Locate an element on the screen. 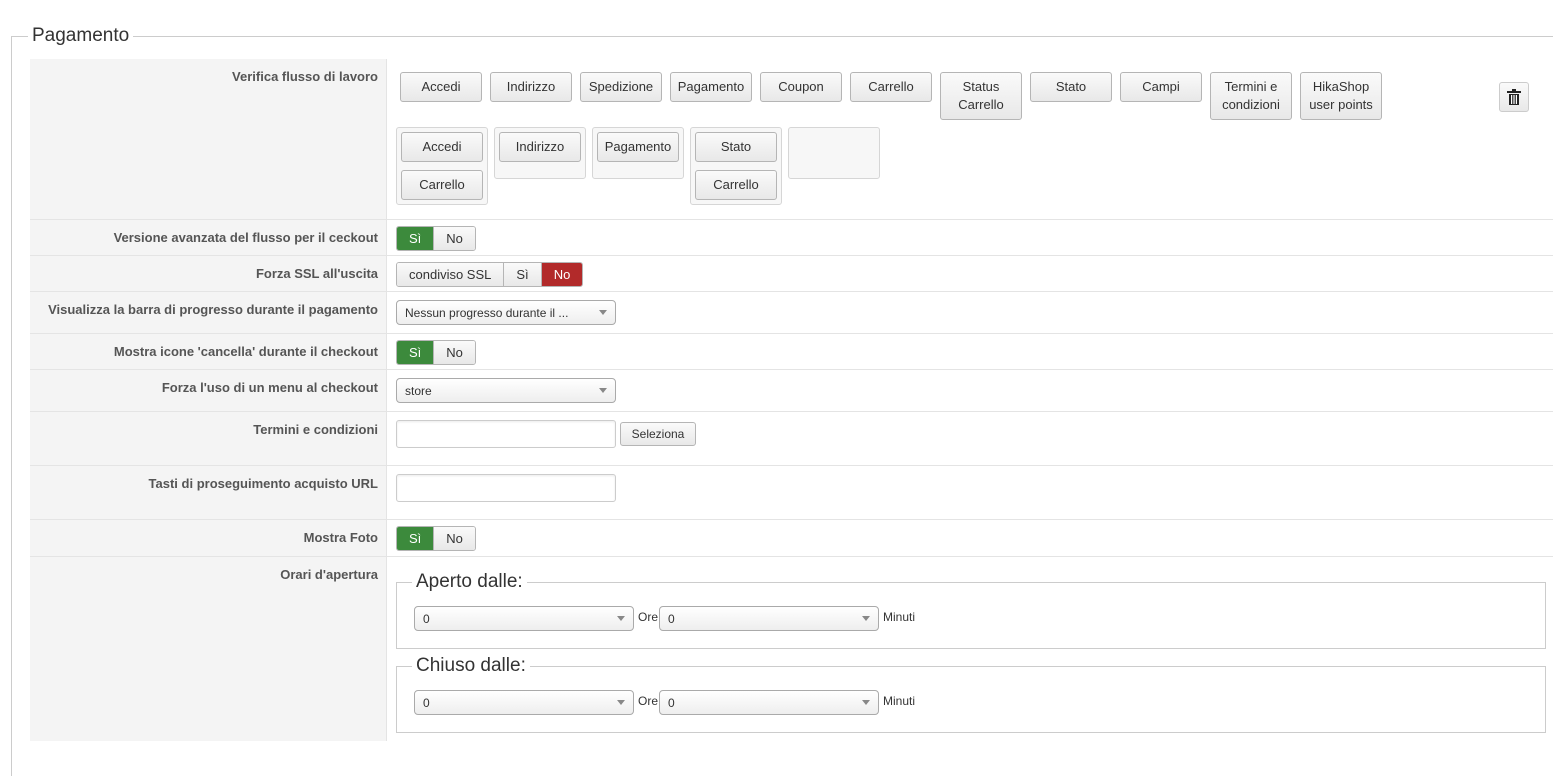  close-hours-unit: Ore is located at coordinates (648, 701).